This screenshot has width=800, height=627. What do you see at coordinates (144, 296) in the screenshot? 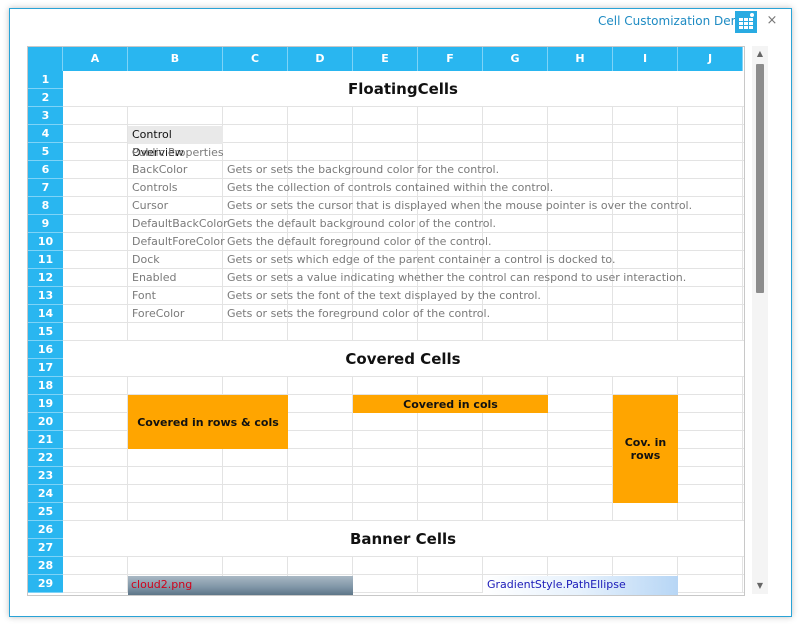
I see `property-name-cell: Font` at bounding box center [144, 296].